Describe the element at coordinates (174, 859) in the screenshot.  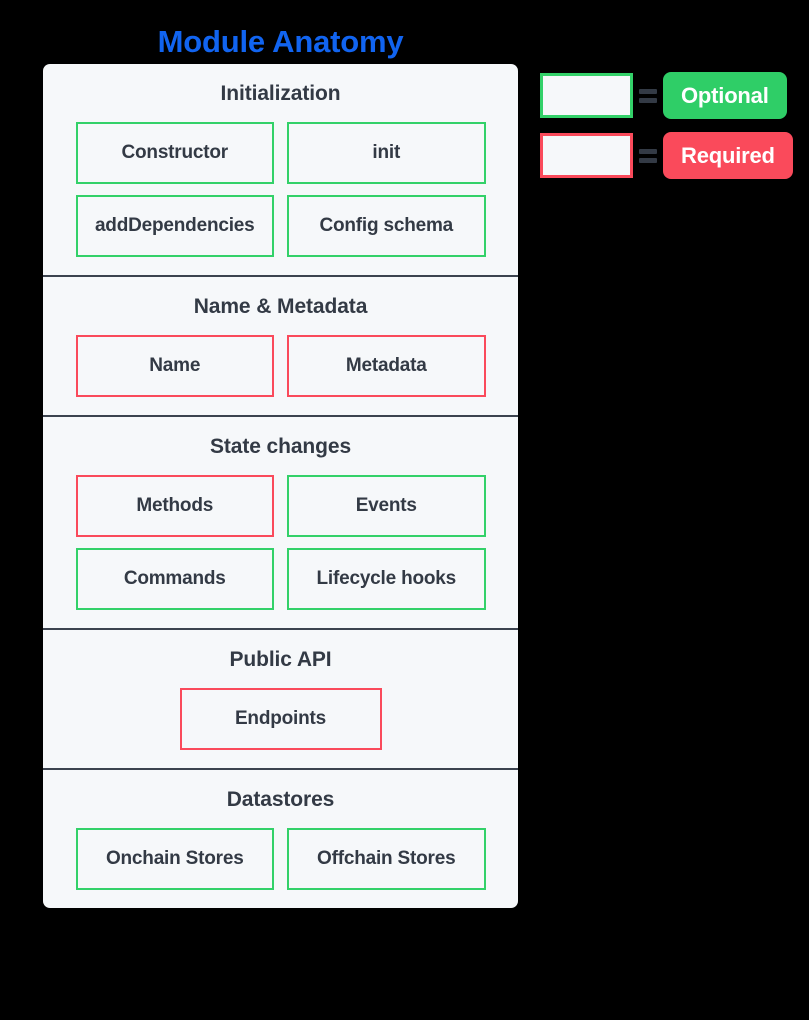
I see `item-box-onchain-stores: Onchain Stores` at that location.